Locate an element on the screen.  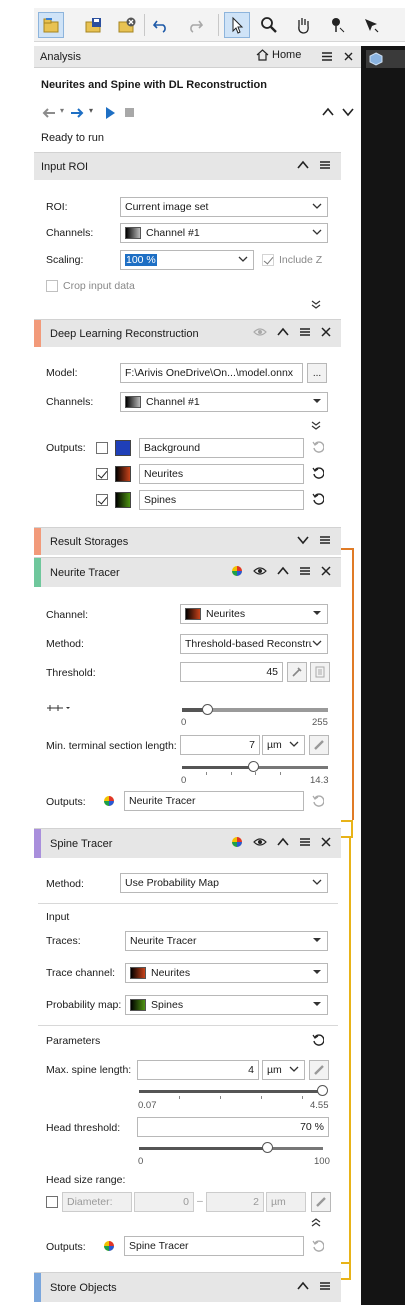
max-spine-length-slider is located at coordinates (231, 1091).